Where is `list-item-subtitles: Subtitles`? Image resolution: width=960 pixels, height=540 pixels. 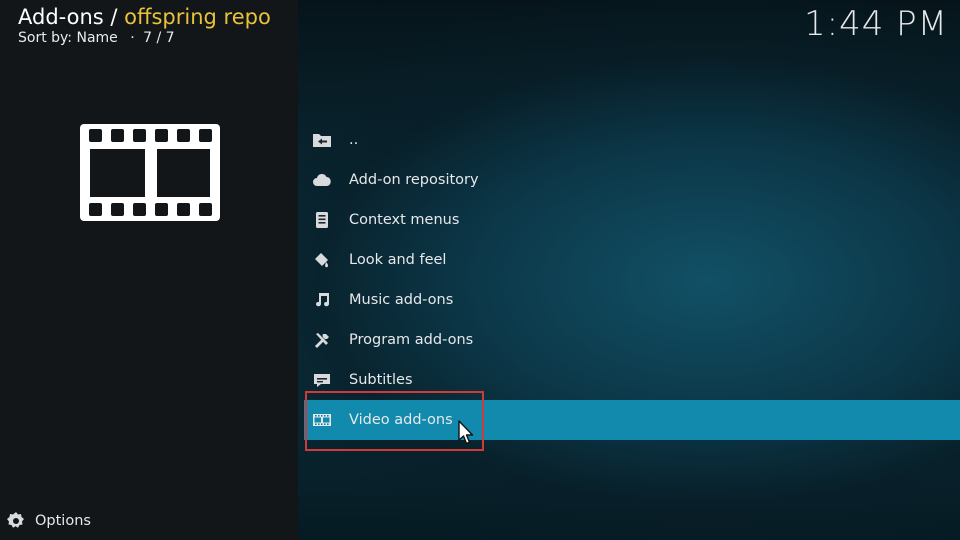
list-item-subtitles: Subtitles is located at coordinates (632, 380).